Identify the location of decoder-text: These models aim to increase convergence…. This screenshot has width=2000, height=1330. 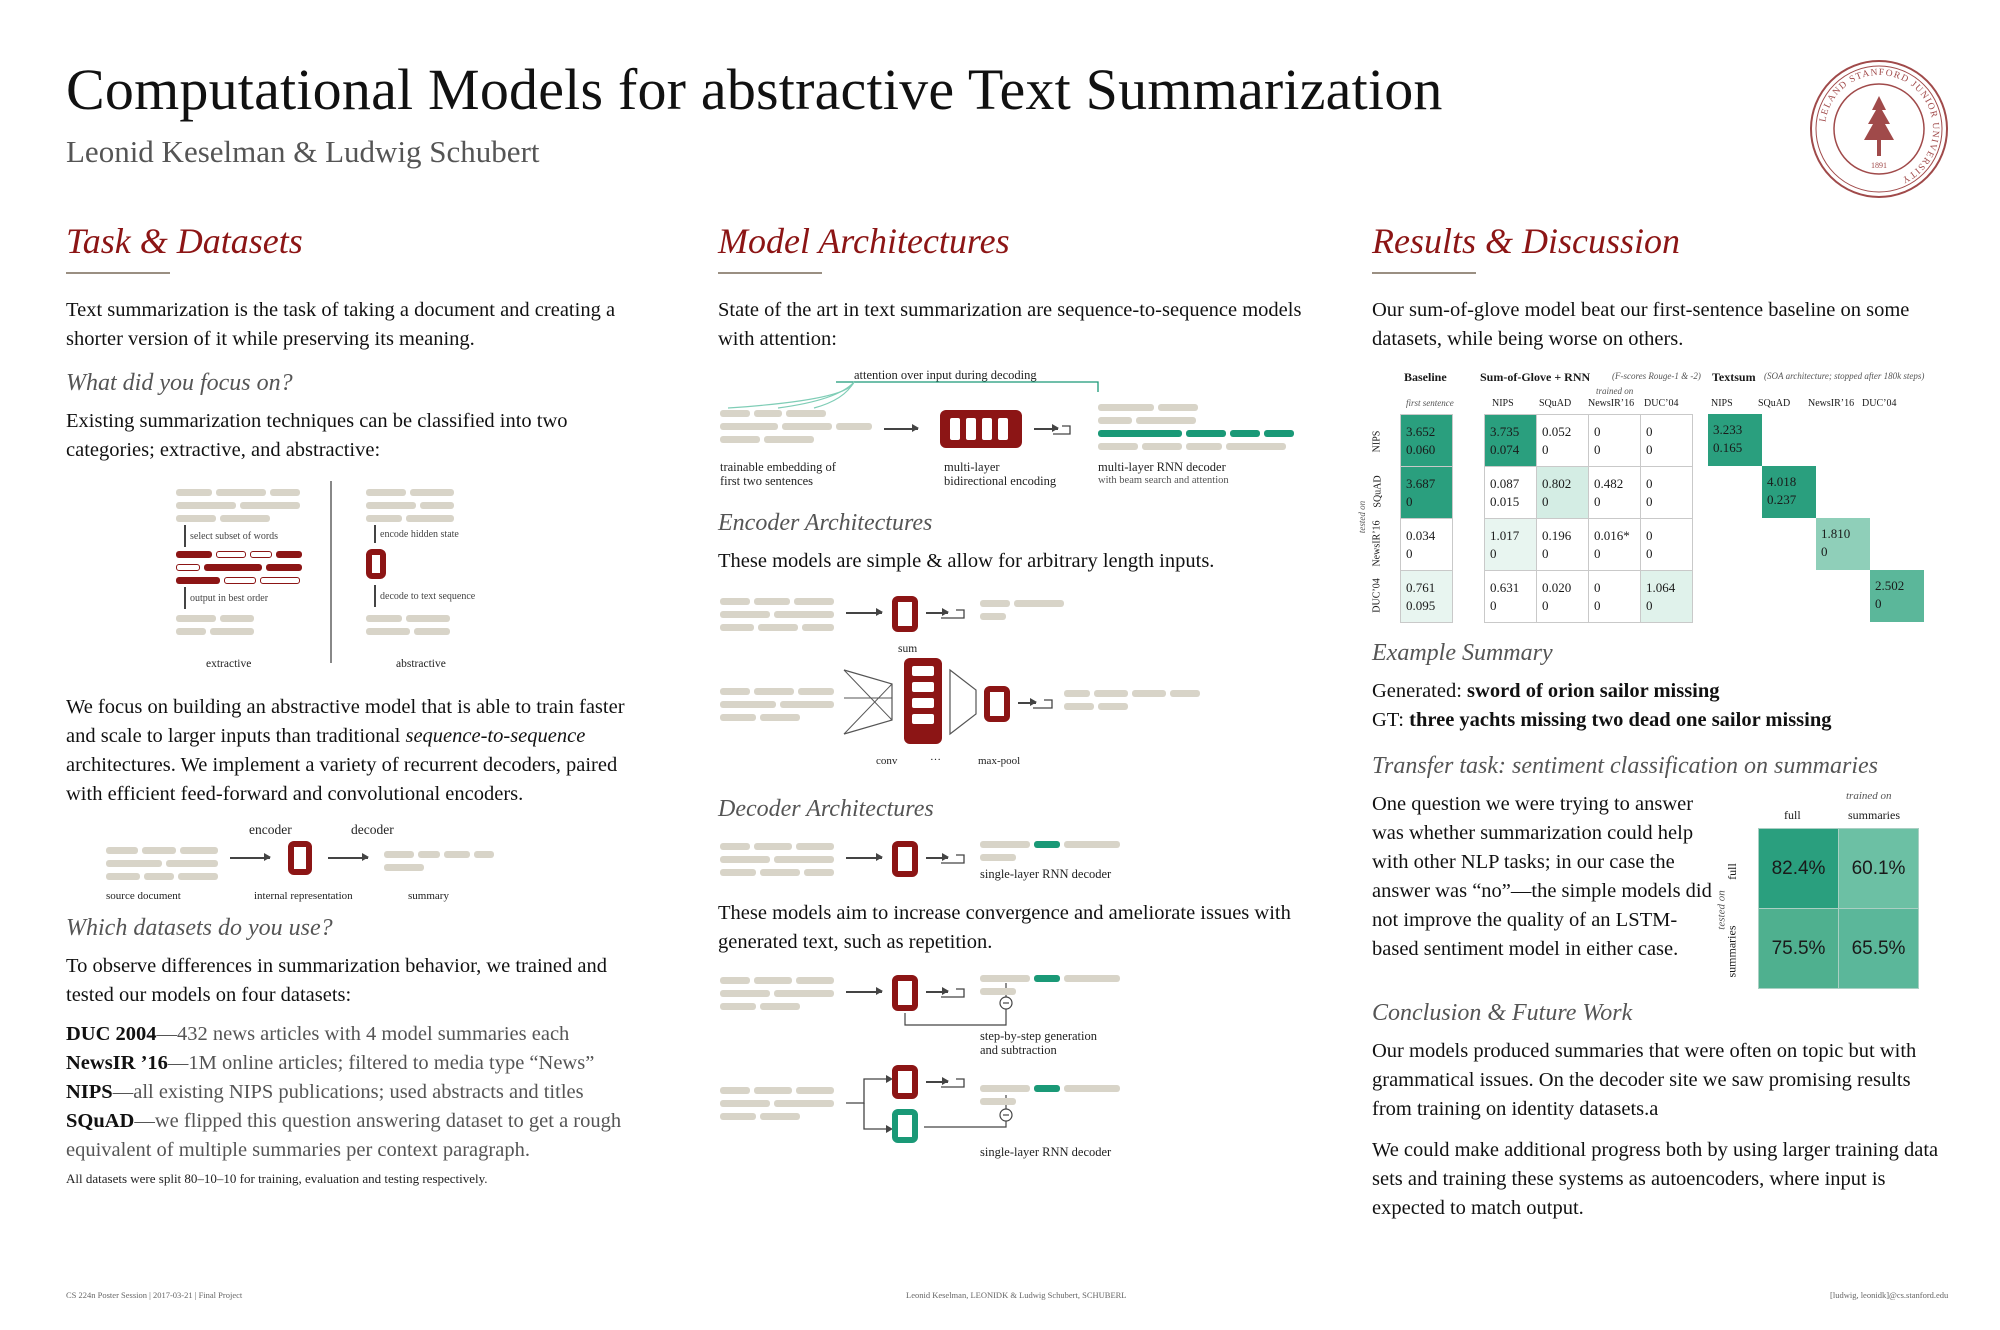
(1004, 927).